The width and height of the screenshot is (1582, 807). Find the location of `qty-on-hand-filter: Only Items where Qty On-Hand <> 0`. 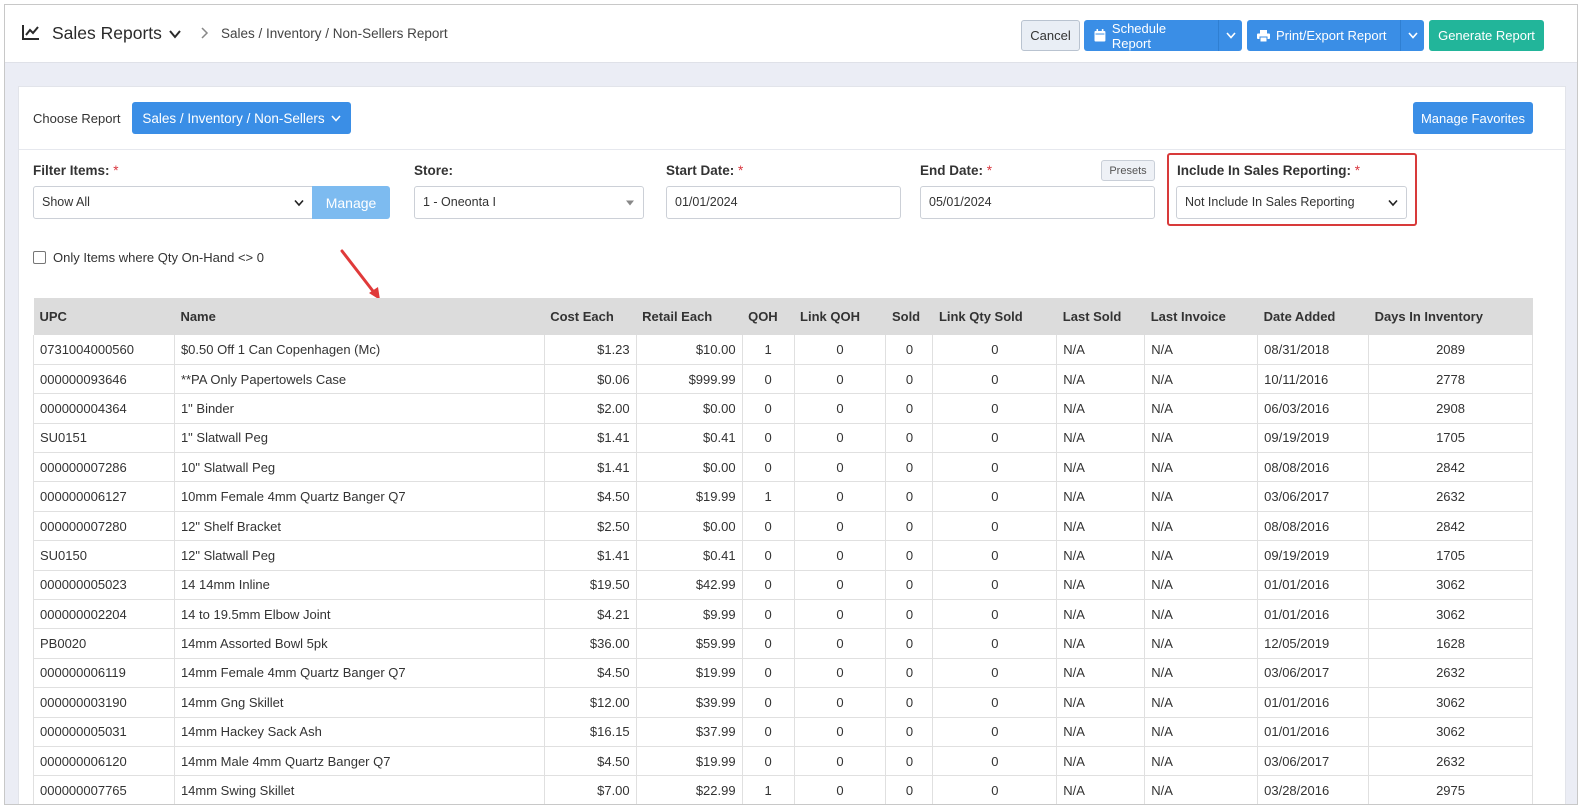

qty-on-hand-filter: Only Items where Qty On-Hand <> 0 is located at coordinates (148, 257).